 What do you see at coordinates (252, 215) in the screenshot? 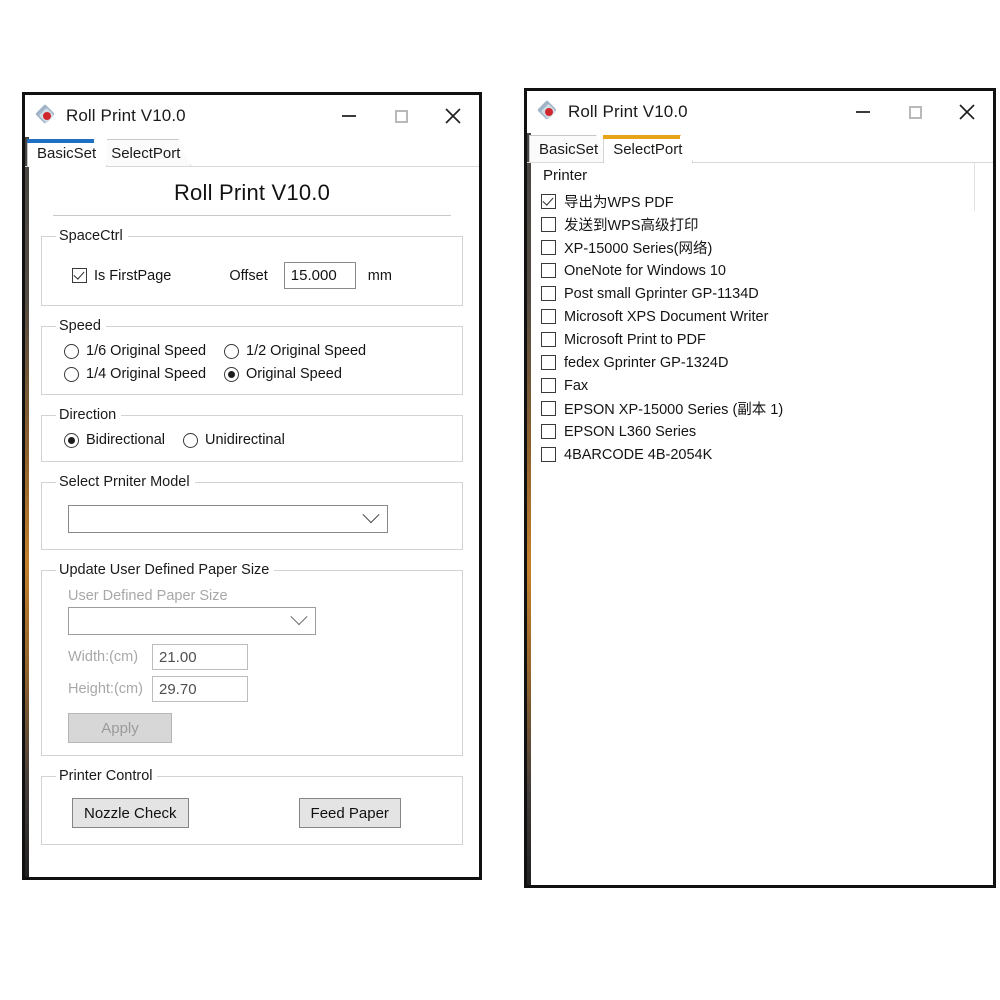
I see `hero-divider` at bounding box center [252, 215].